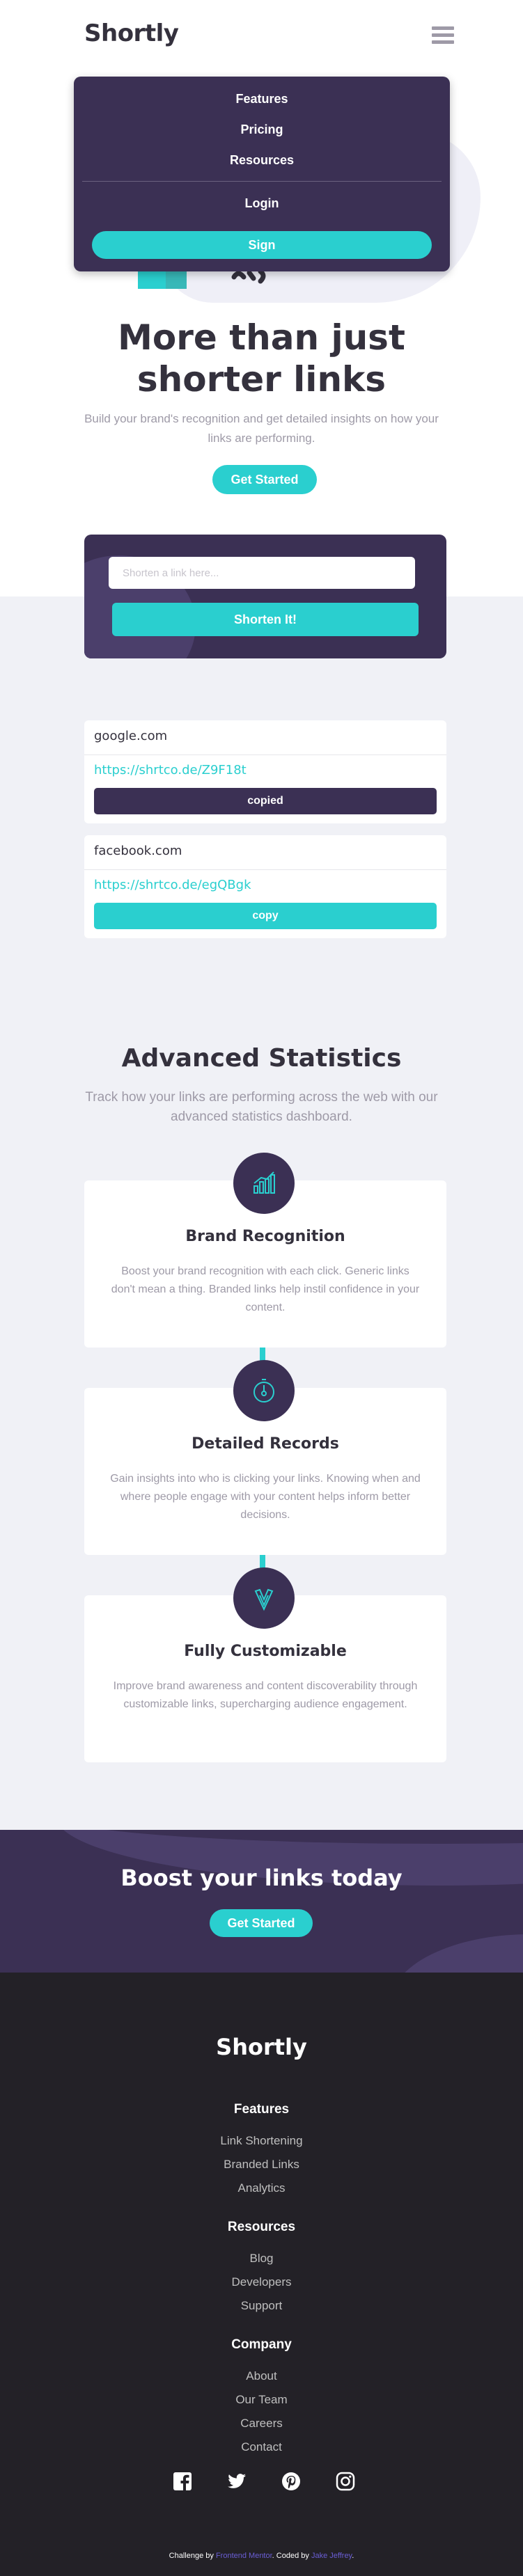 The image size is (523, 2576). I want to click on footer-link: Branded Links, so click(261, 2165).